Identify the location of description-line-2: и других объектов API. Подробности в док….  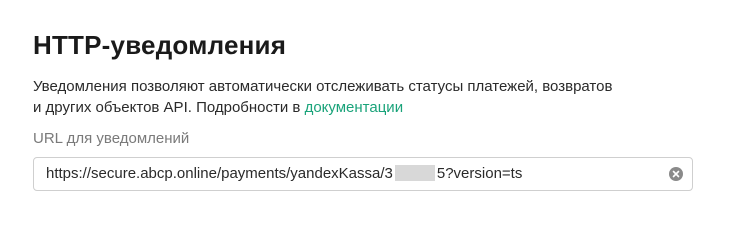
(353, 107).